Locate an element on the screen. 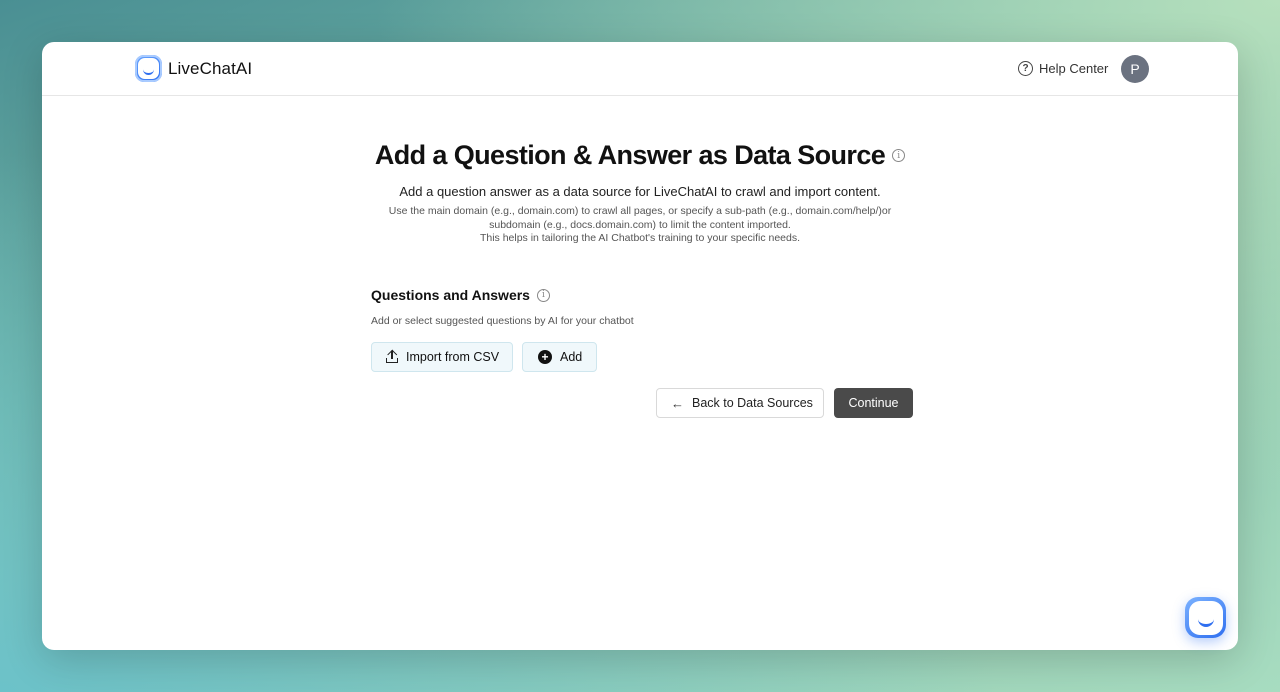 Image resolution: width=1280 pixels, height=692 pixels. chat-widget-button is located at coordinates (1205, 617).